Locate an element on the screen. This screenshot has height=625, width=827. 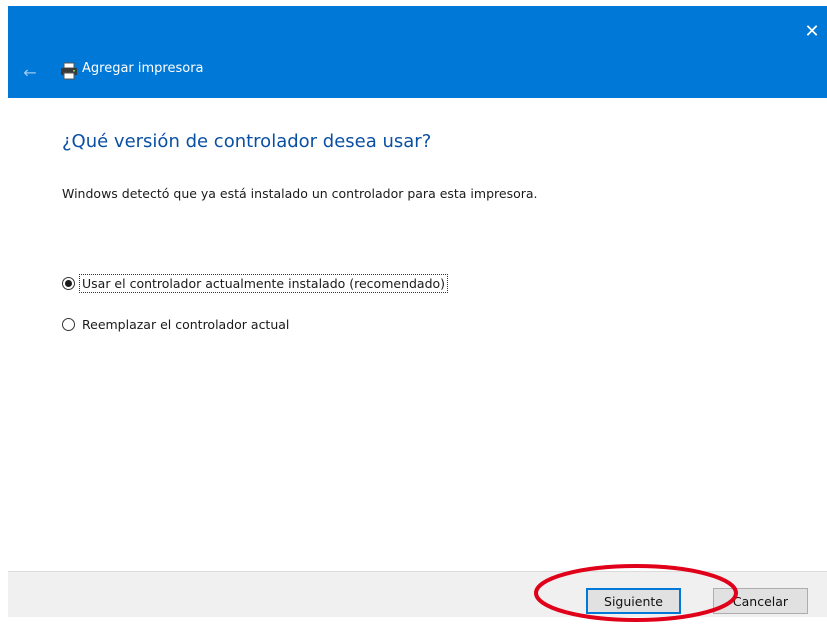
option-replace-driver-label: Reemplazar el controlador actual is located at coordinates (185, 324).